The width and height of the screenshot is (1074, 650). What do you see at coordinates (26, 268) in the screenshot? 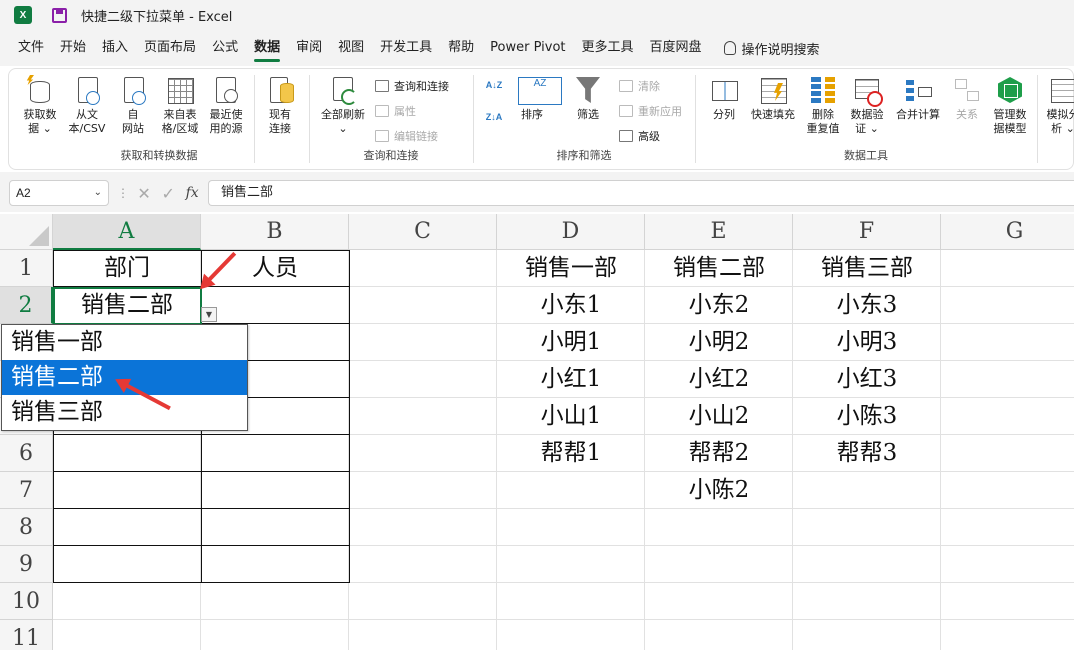
I see `row-header-1: 1` at bounding box center [26, 268].